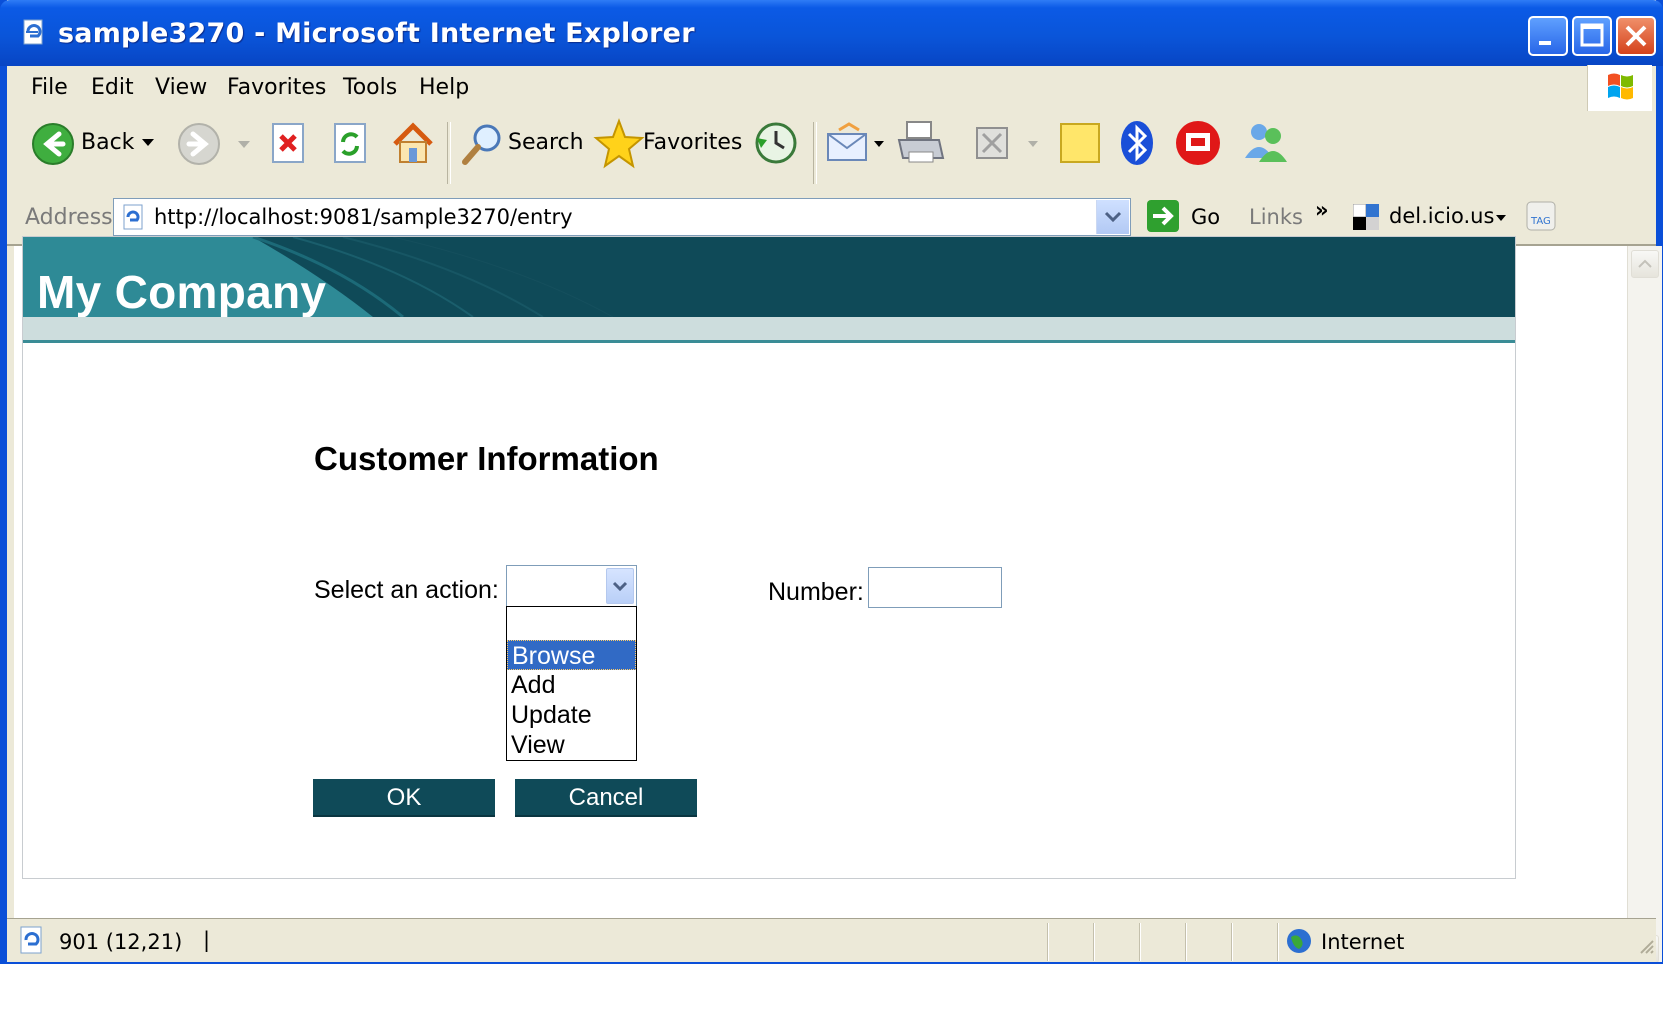  Describe the element at coordinates (276, 87) in the screenshot. I see `menu-favorites: Favorites` at that location.